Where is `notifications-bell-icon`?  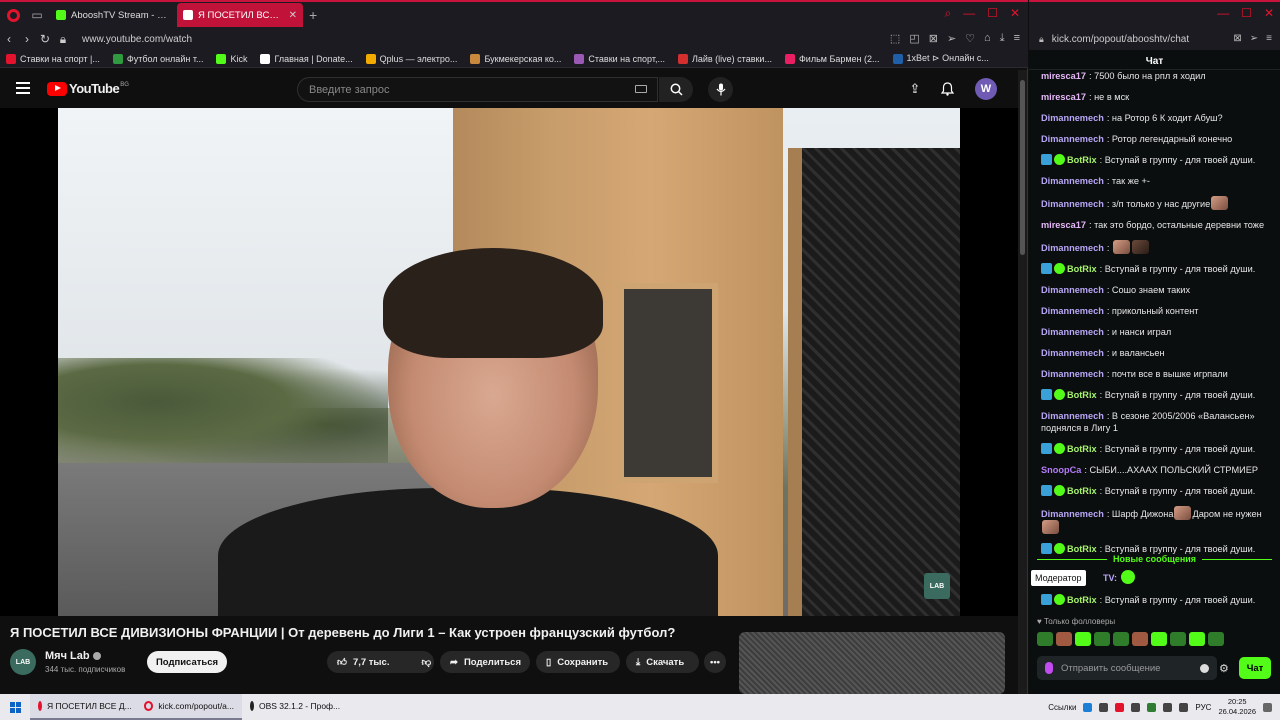 notifications-bell-icon is located at coordinates (947, 89).